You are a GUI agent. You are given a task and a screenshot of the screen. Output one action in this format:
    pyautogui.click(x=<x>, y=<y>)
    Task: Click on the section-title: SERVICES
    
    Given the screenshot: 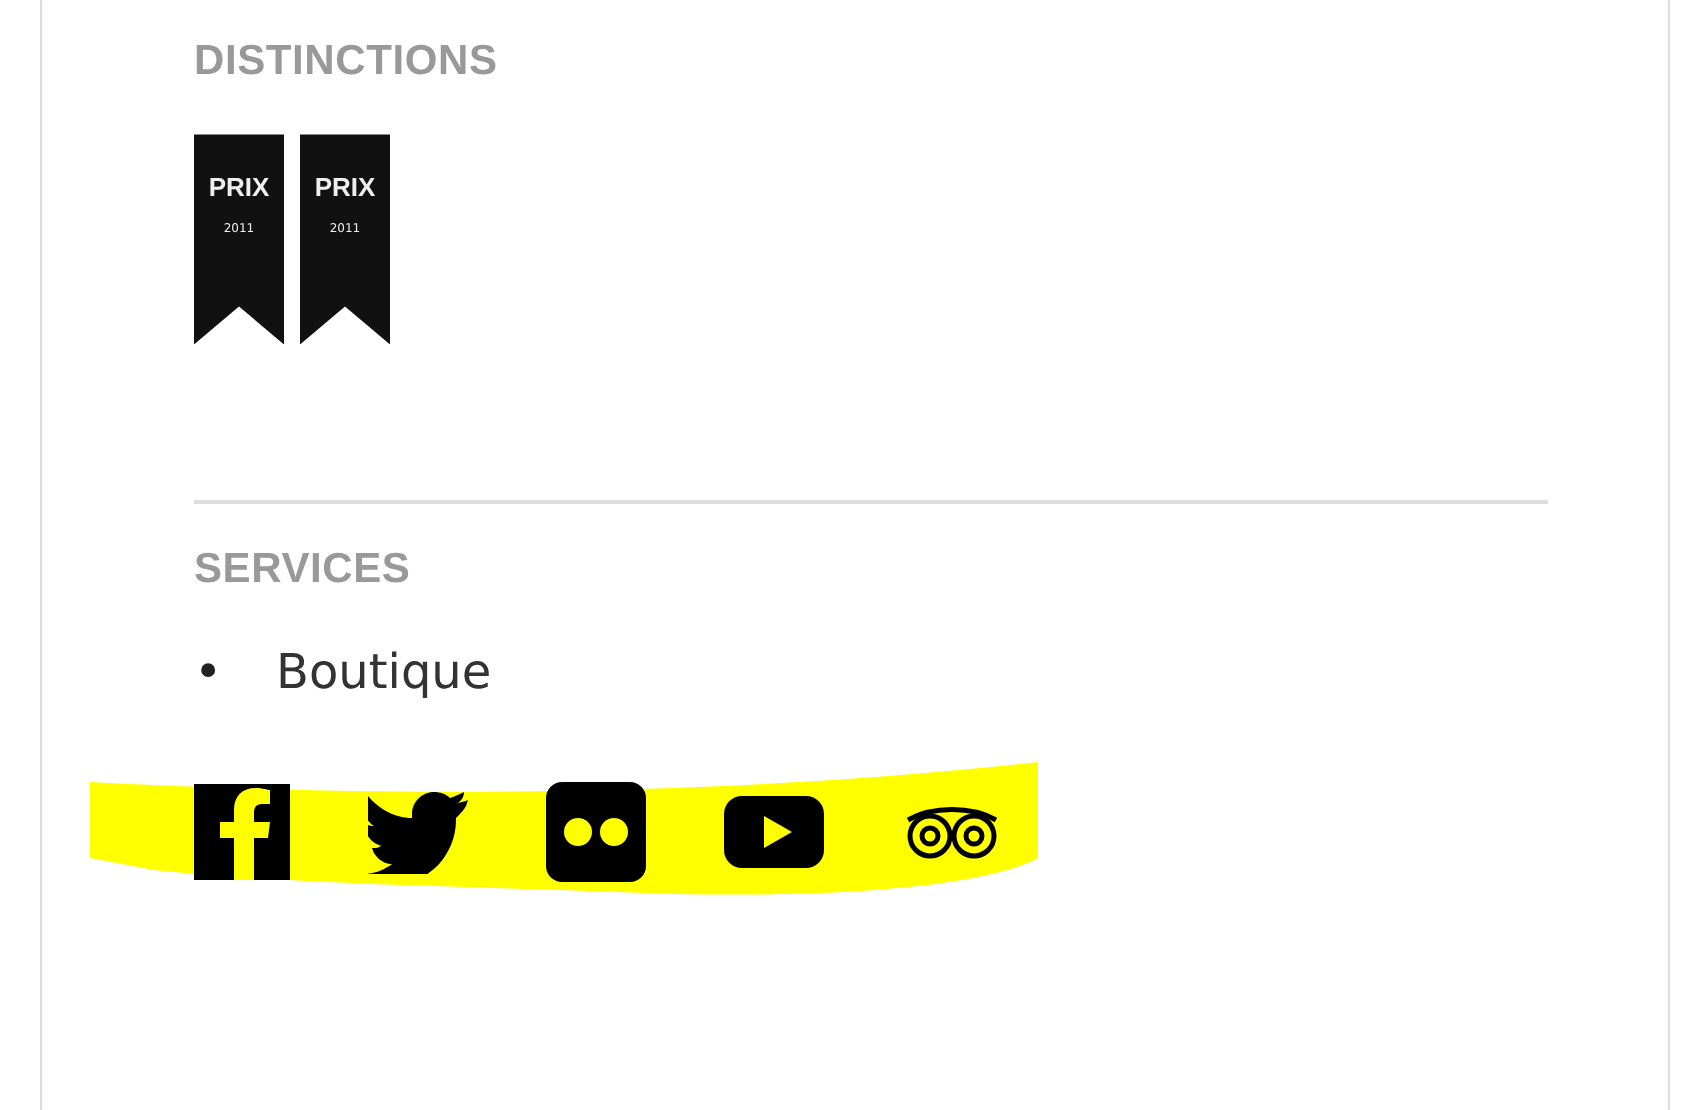 What is the action you would take?
    pyautogui.click(x=303, y=569)
    